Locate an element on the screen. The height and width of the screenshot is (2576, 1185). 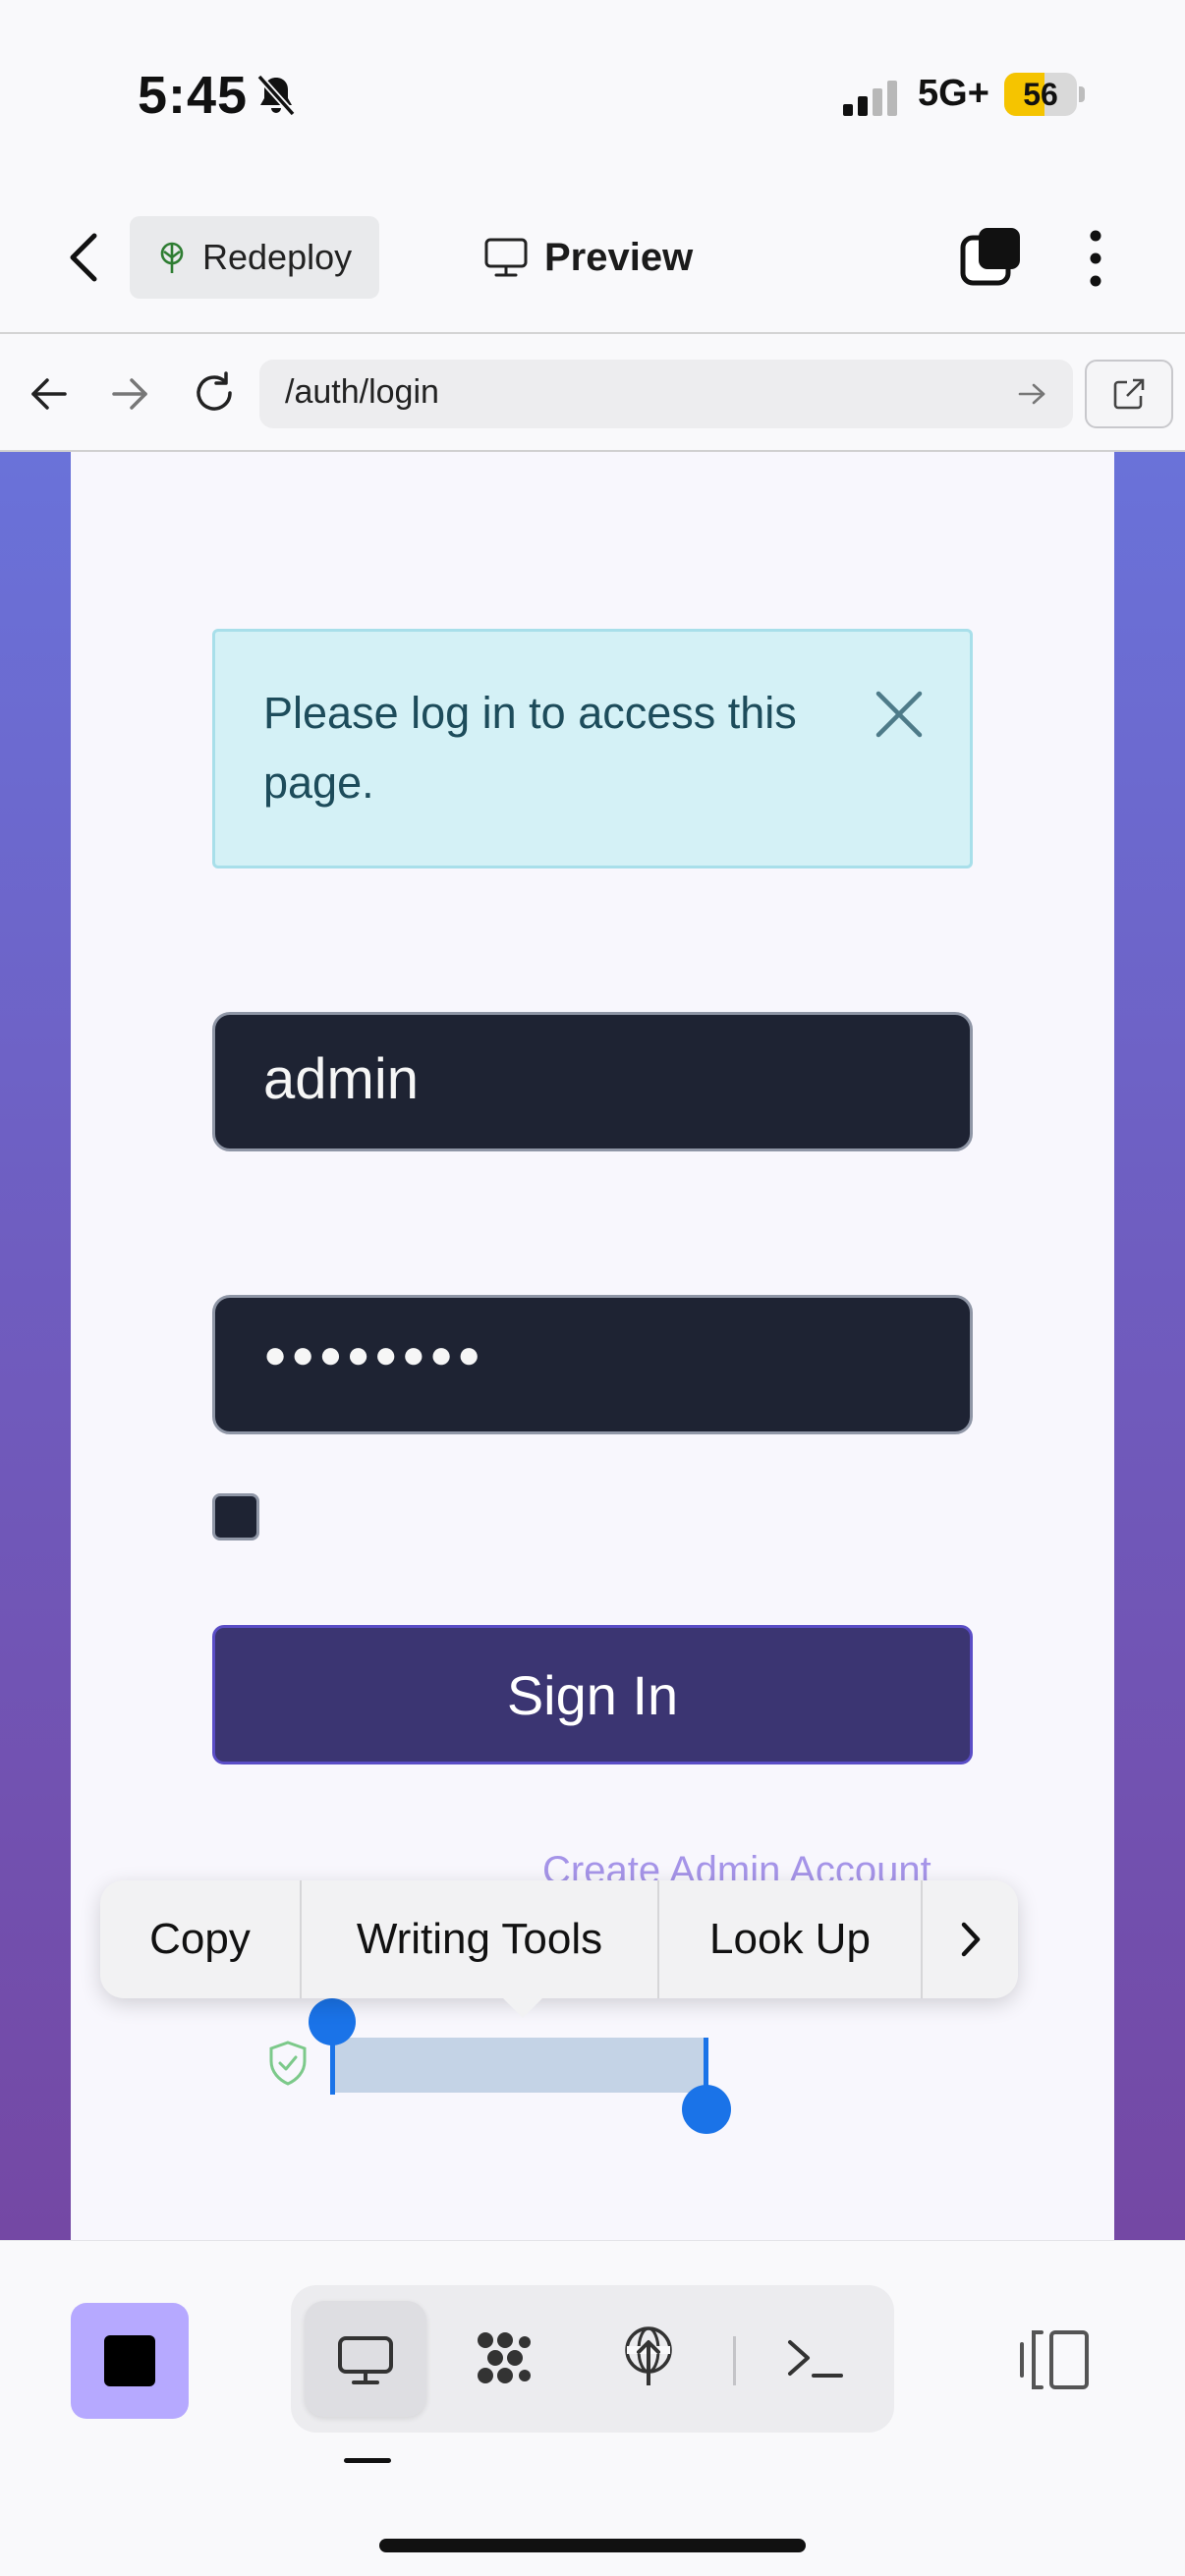
preview-label: Preview is located at coordinates (619, 257).